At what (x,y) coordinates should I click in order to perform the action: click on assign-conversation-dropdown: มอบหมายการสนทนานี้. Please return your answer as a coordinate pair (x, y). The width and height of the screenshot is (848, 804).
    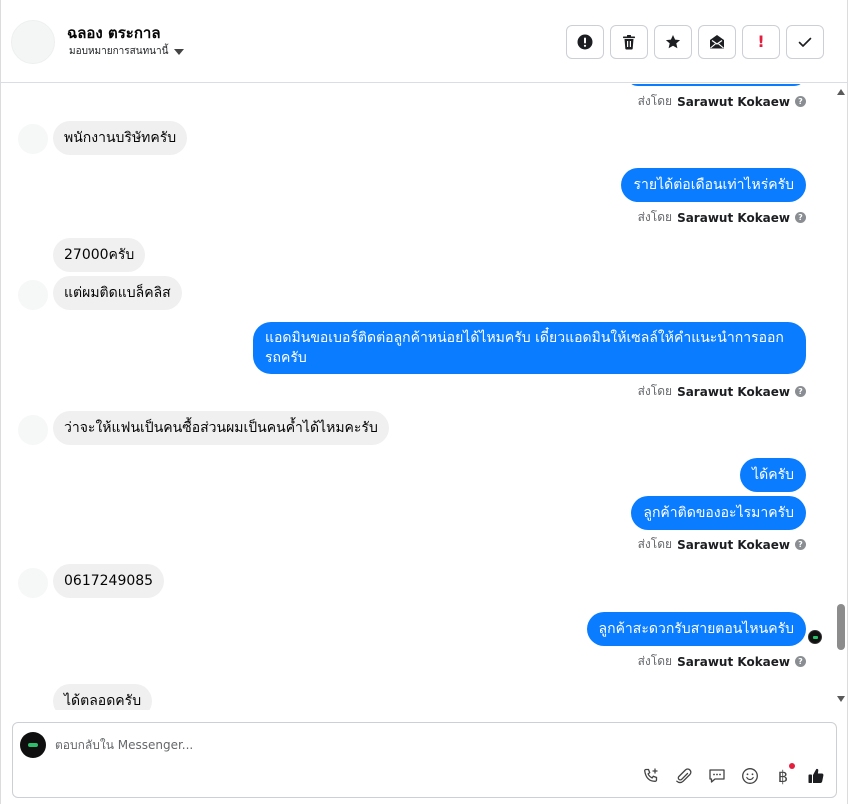
    Looking at the image, I should click on (127, 51).